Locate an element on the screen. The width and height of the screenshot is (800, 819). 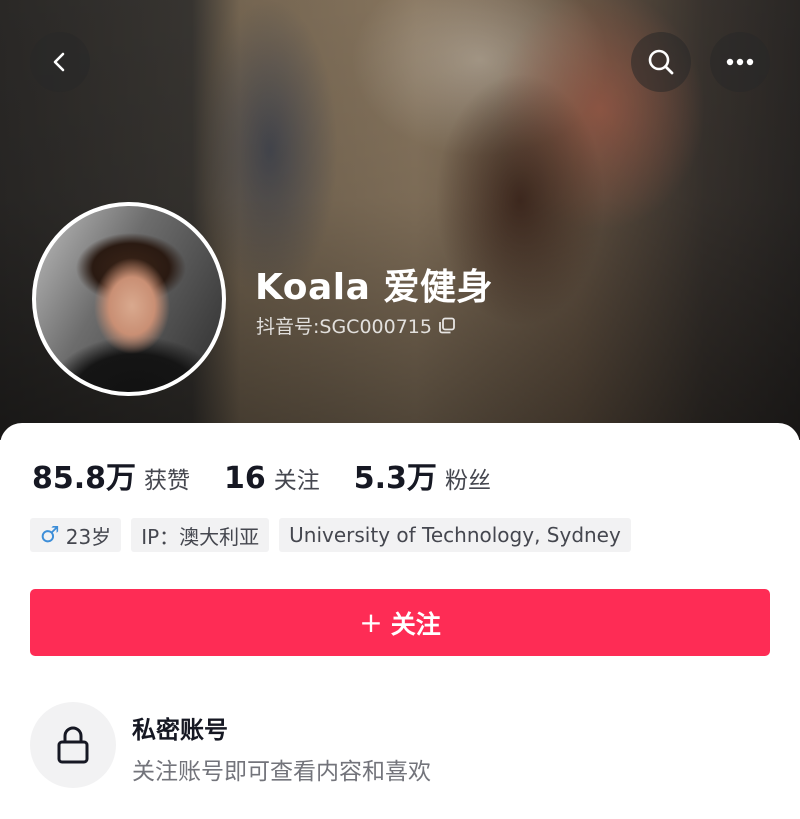
stat-likes: 85.8万 获赞 is located at coordinates (111, 475).